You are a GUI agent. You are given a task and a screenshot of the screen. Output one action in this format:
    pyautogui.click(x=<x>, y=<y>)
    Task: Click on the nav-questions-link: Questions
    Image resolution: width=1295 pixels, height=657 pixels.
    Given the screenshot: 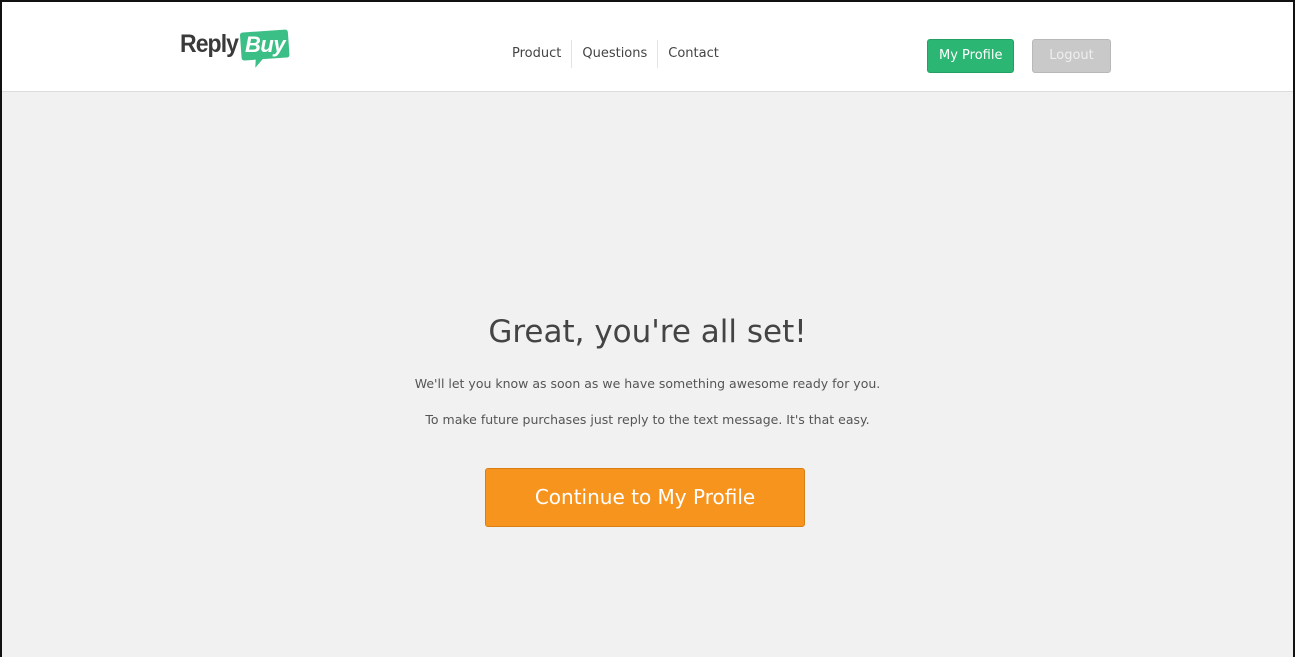 What is the action you would take?
    pyautogui.click(x=614, y=54)
    